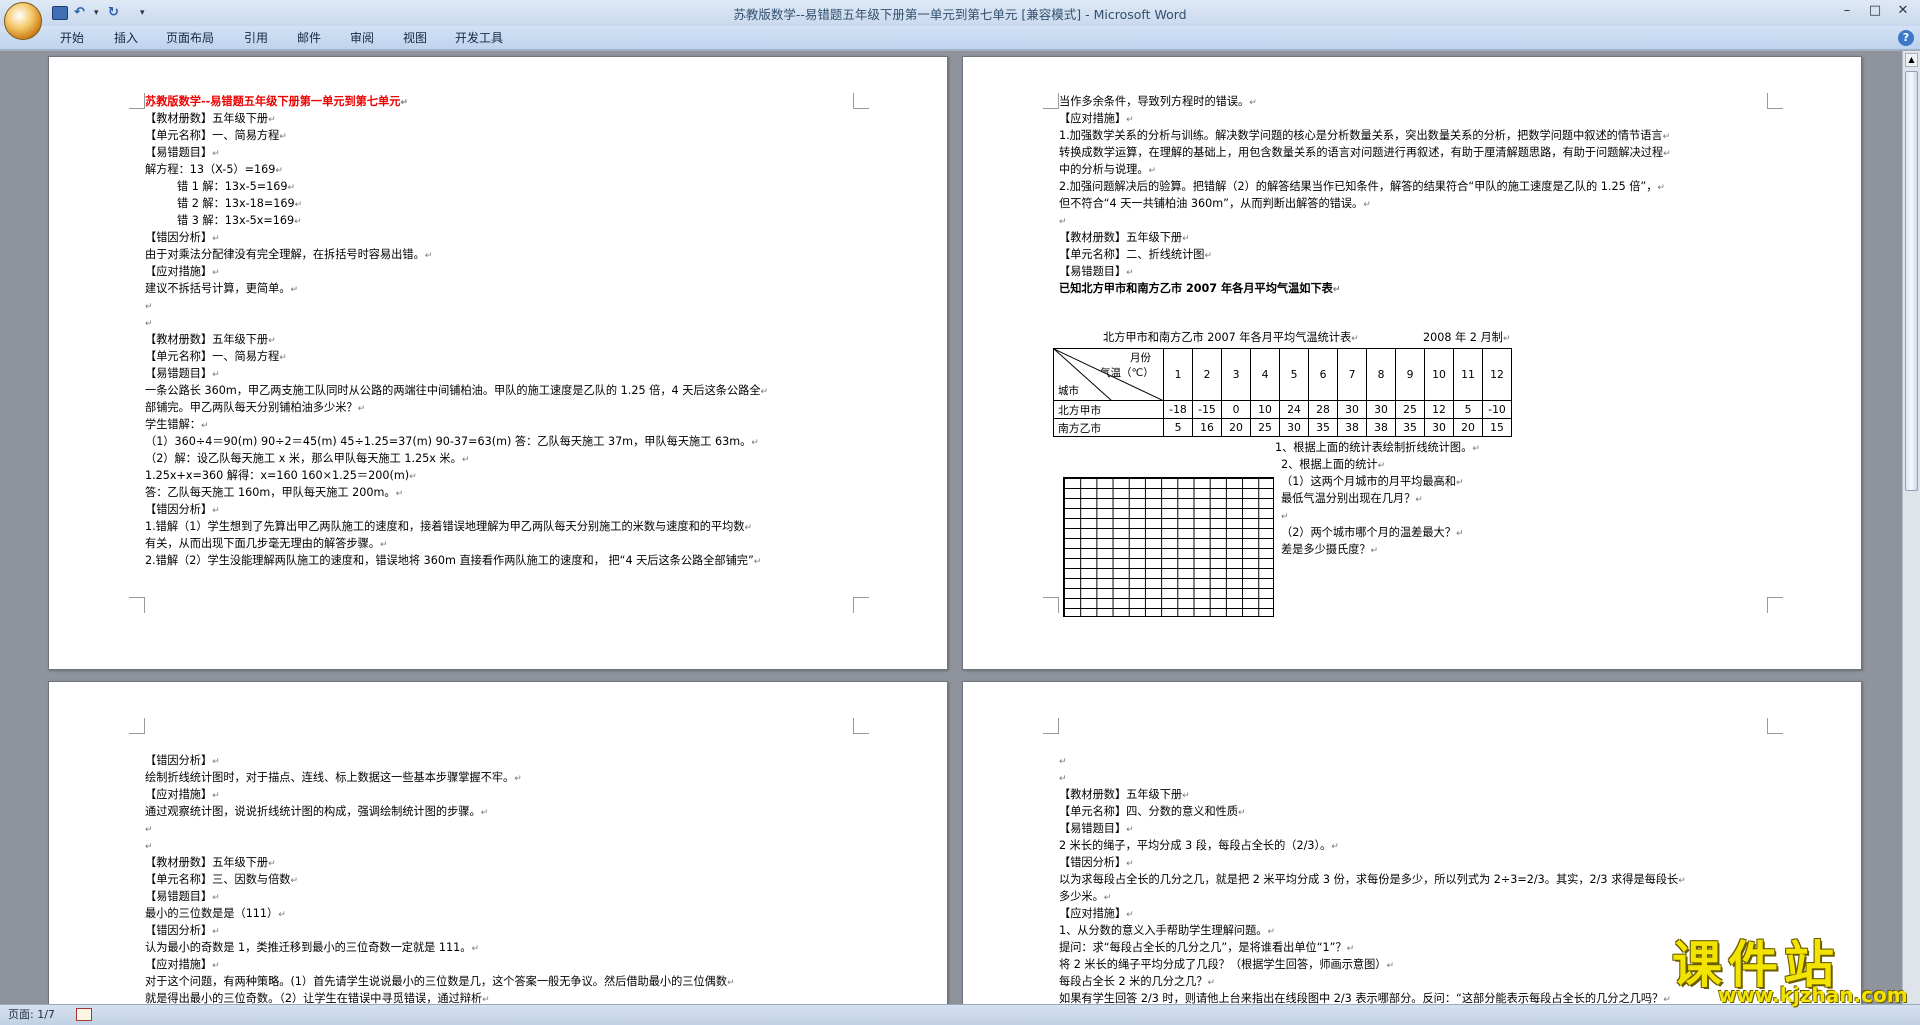  Describe the element at coordinates (1410, 374) in the screenshot. I see `month-cell: 9` at that location.